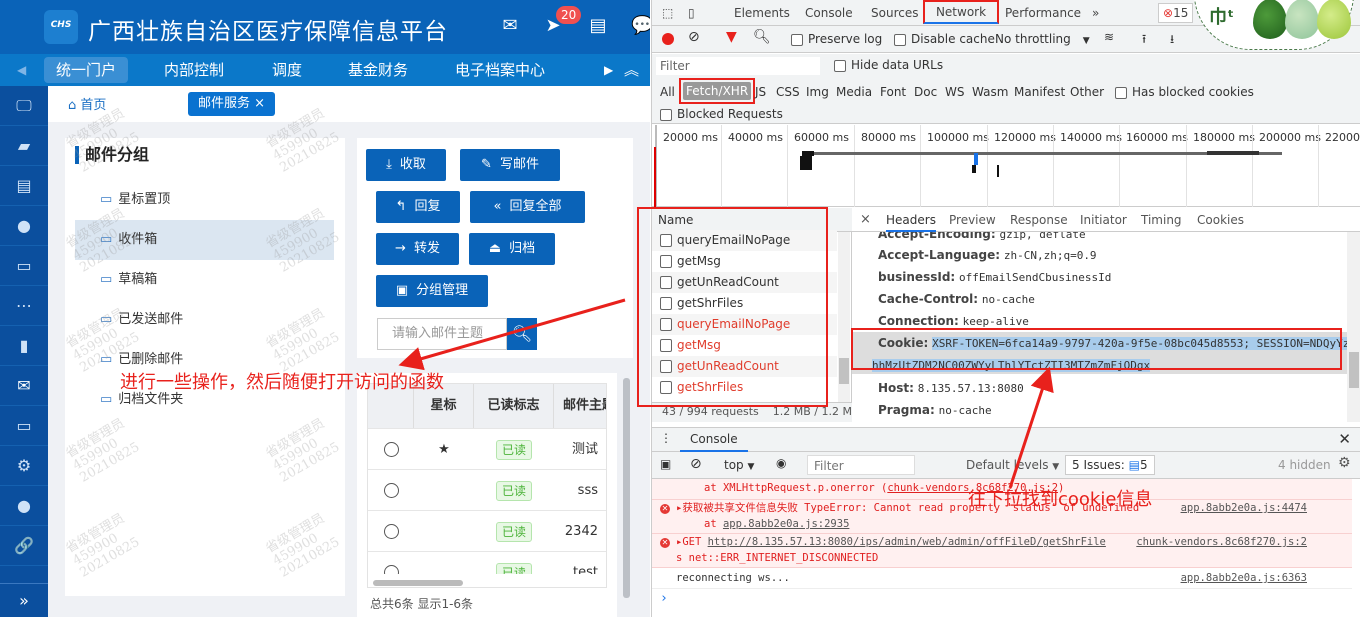 This screenshot has height=617, width=1360. I want to click on tab-preview: Preview, so click(972, 220).